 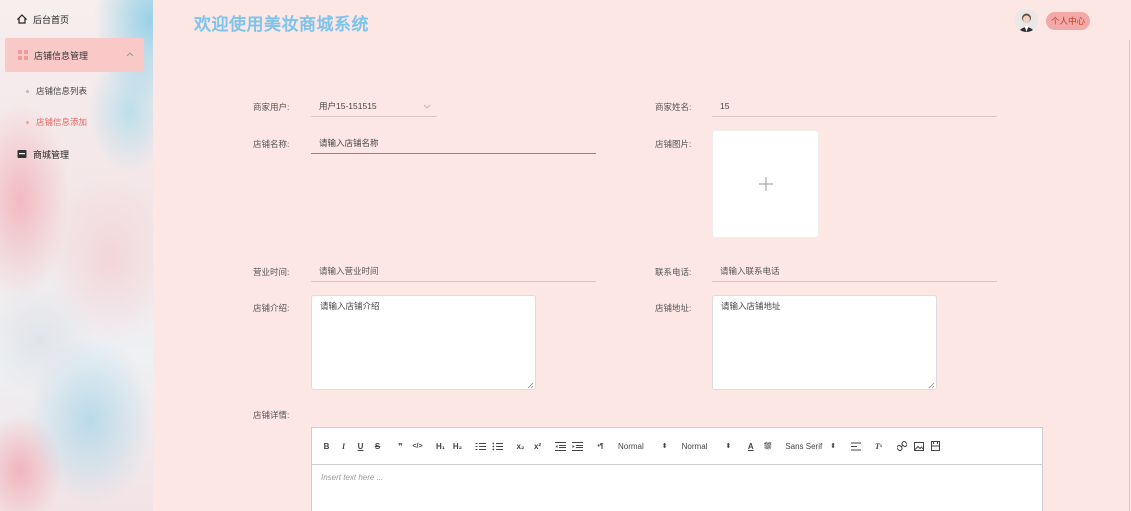 What do you see at coordinates (76, 154) in the screenshot?
I see `sidebar-item-mall: 商城管理` at bounding box center [76, 154].